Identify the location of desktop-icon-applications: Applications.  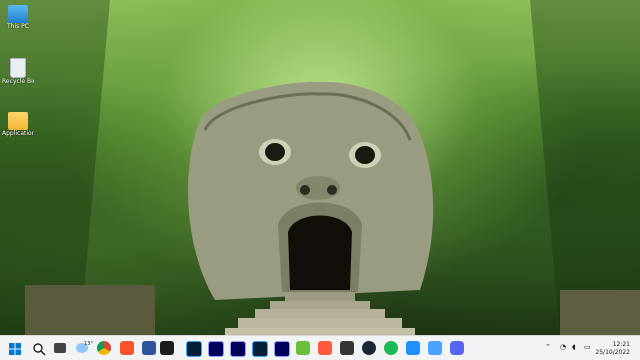
(18, 124).